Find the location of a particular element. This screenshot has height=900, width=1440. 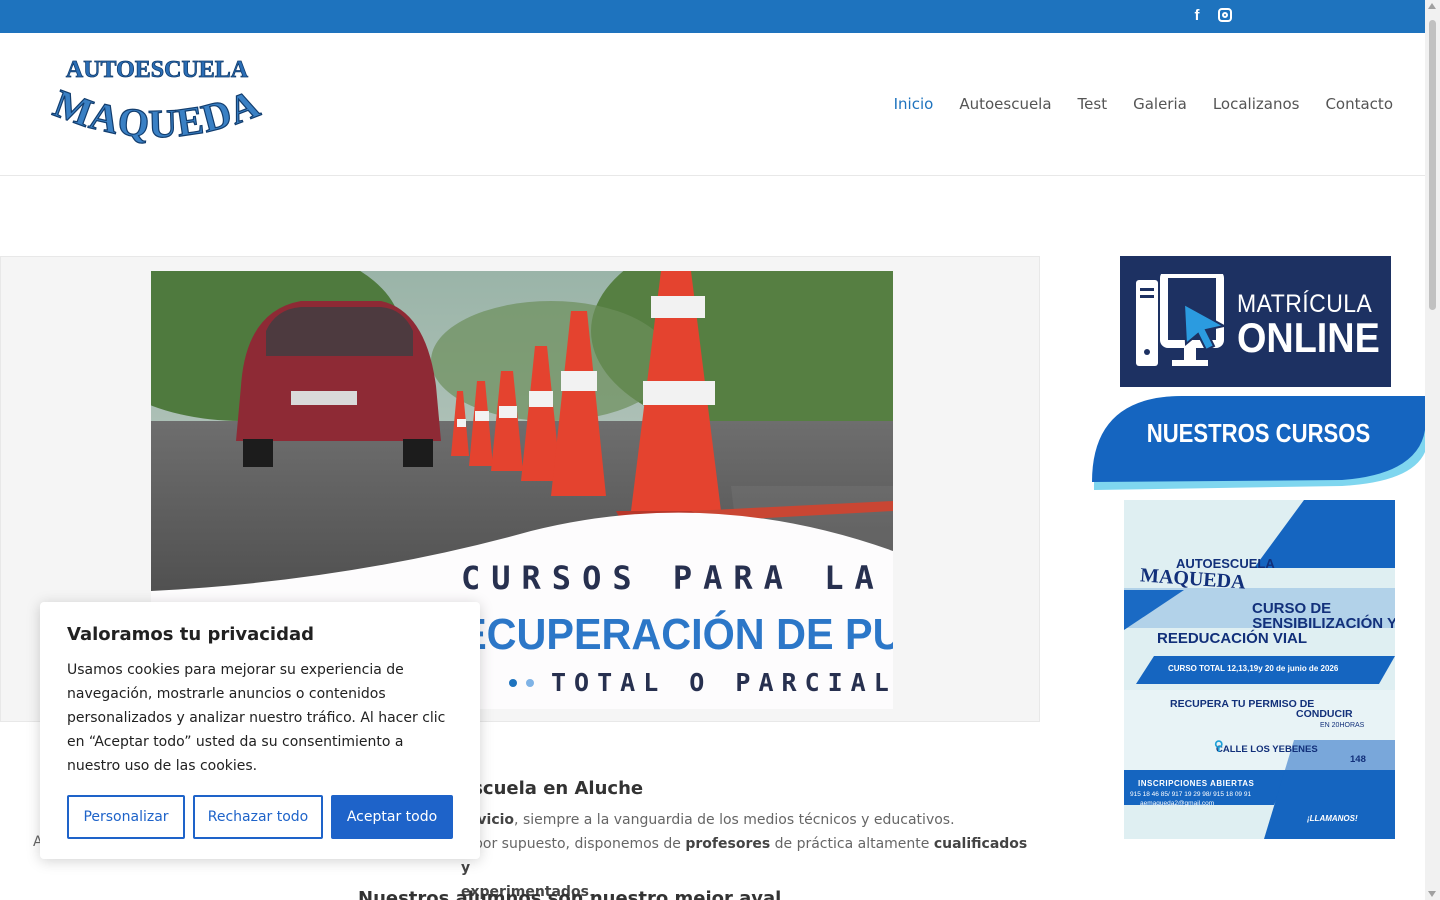

poster-email: aemaqueda2@gmail.com is located at coordinates (1177, 803).